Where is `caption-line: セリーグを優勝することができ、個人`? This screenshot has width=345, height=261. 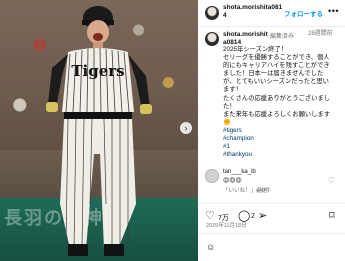
caption-line: セリーグを優勝することができ、個人 is located at coordinates (276, 58).